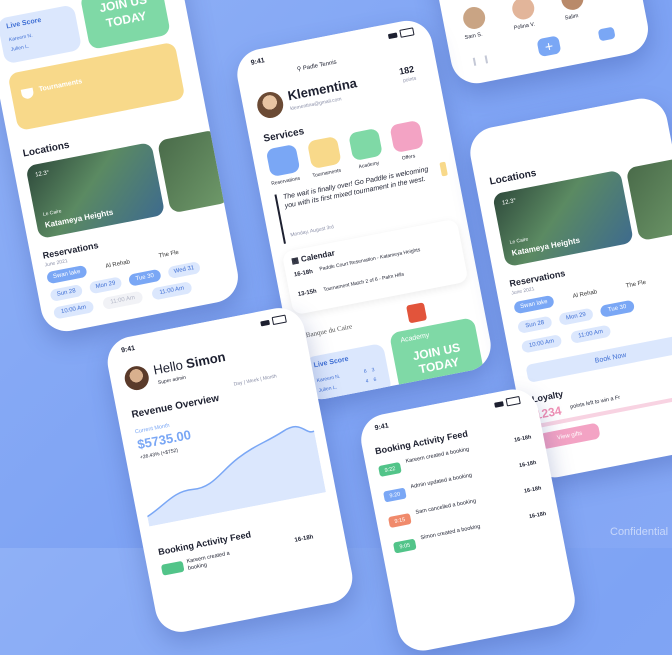 The height and width of the screenshot is (655, 672). What do you see at coordinates (373, 370) in the screenshot?
I see `score-set: 3` at bounding box center [373, 370].